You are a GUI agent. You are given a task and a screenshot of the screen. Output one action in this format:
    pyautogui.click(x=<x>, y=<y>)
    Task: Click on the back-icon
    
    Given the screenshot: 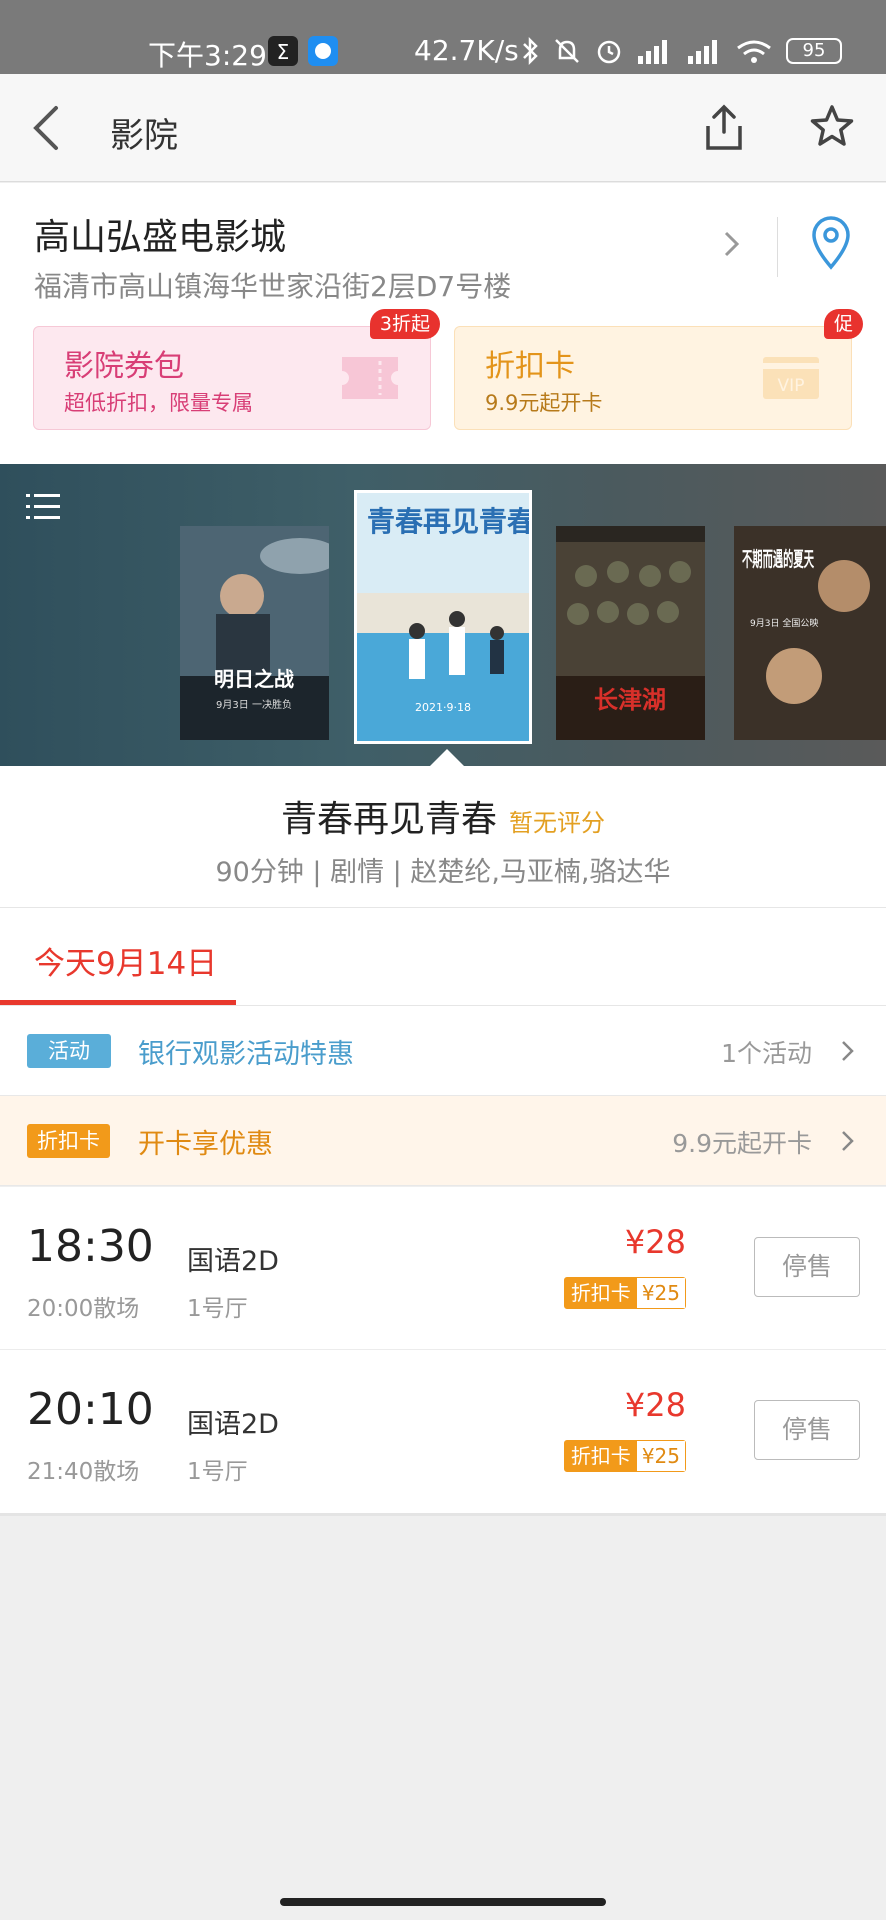 What is the action you would take?
    pyautogui.click(x=48, y=128)
    